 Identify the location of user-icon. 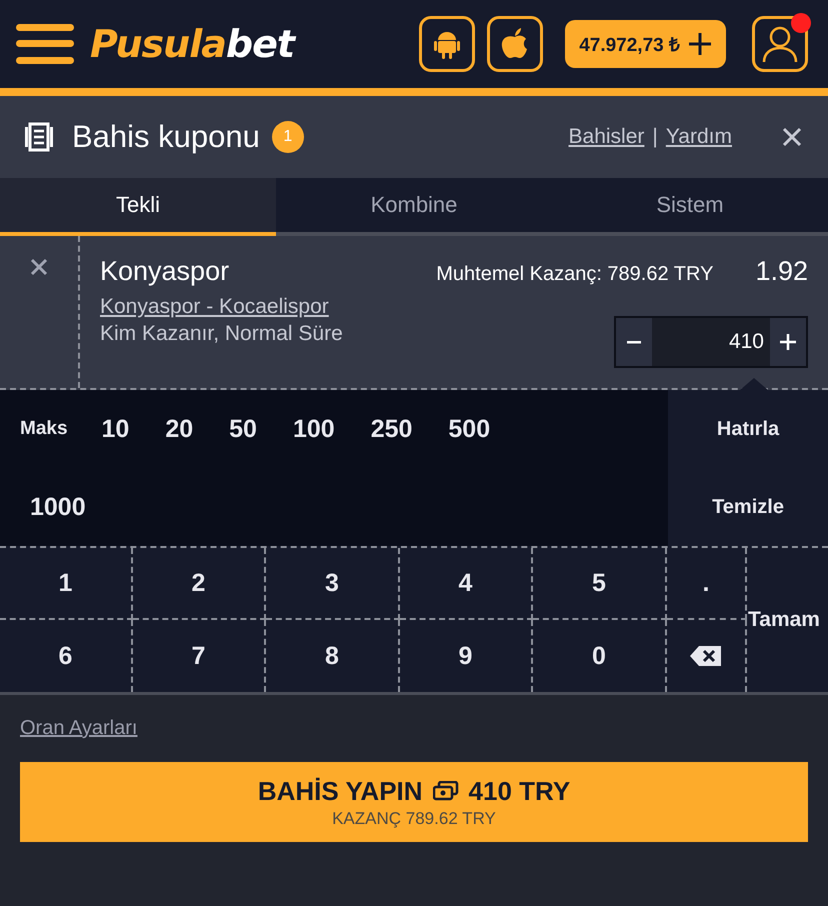
(780, 44).